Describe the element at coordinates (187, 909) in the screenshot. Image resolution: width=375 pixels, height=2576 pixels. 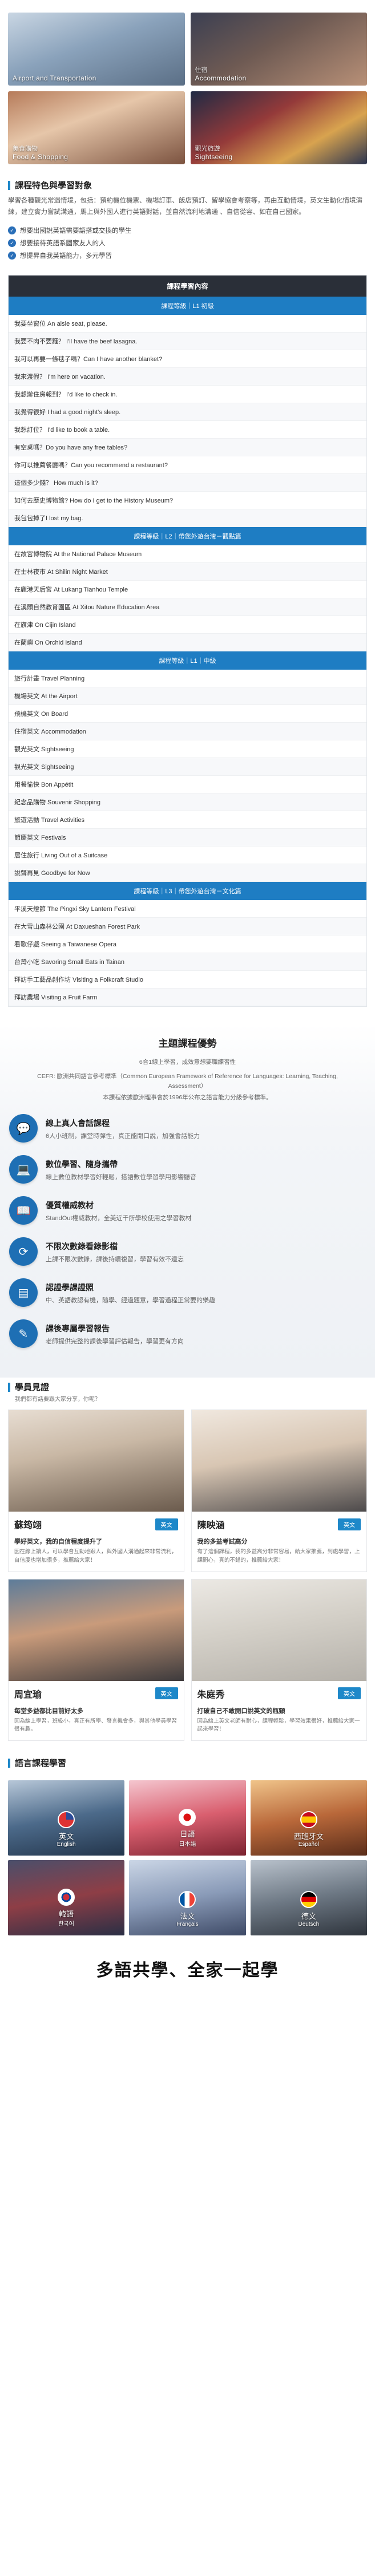
I see `course-row: 平溪天燈節 The Pingxi Sky Lantern Festival` at that location.